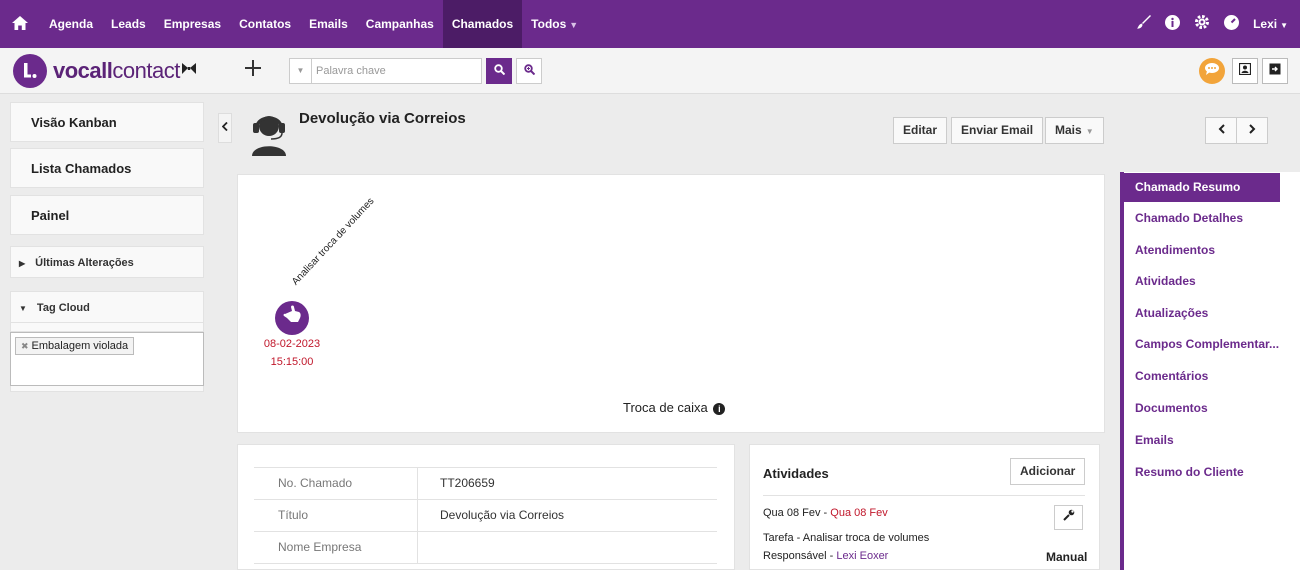 This screenshot has height=570, width=1300. Describe the element at coordinates (107, 307) in the screenshot. I see `sidebar-section-tag-cloud: ▼ Tag Cloud` at that location.